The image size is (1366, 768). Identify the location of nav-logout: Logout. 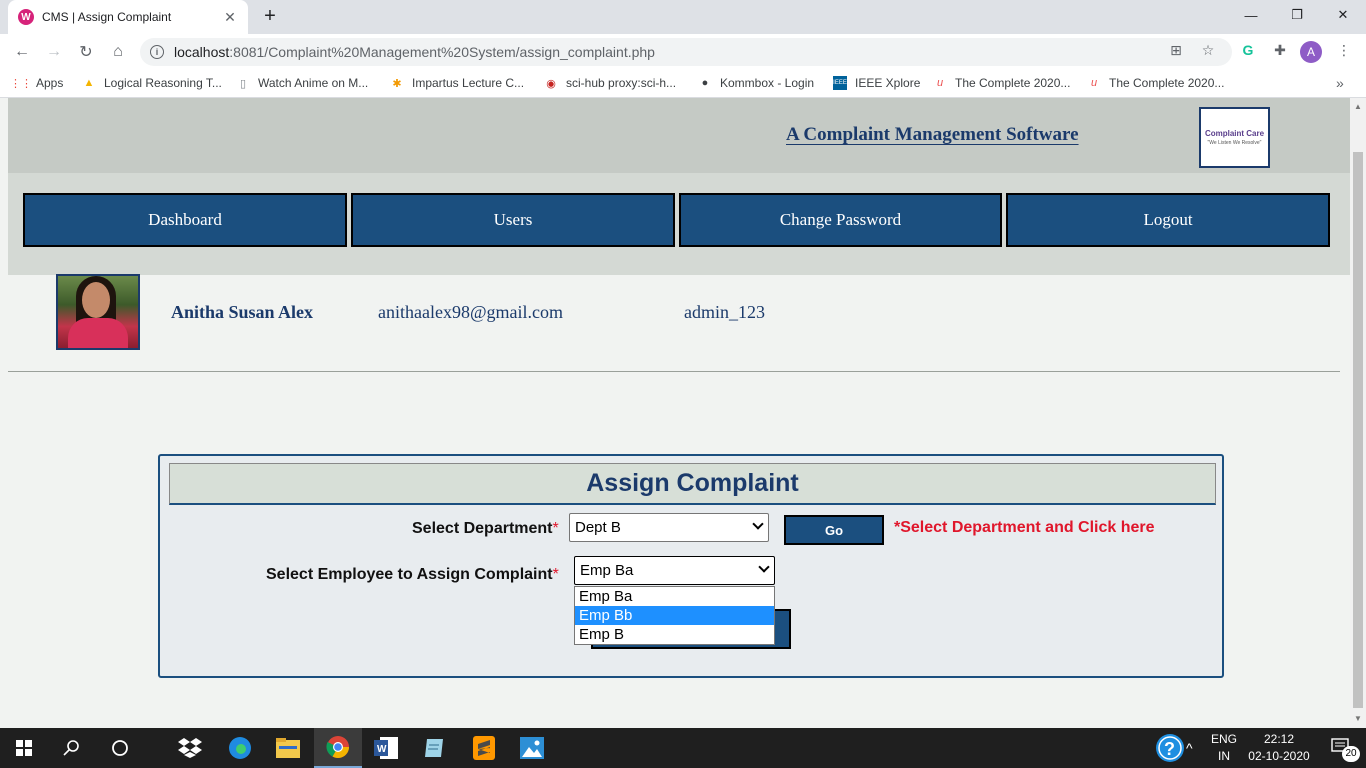
(1168, 220).